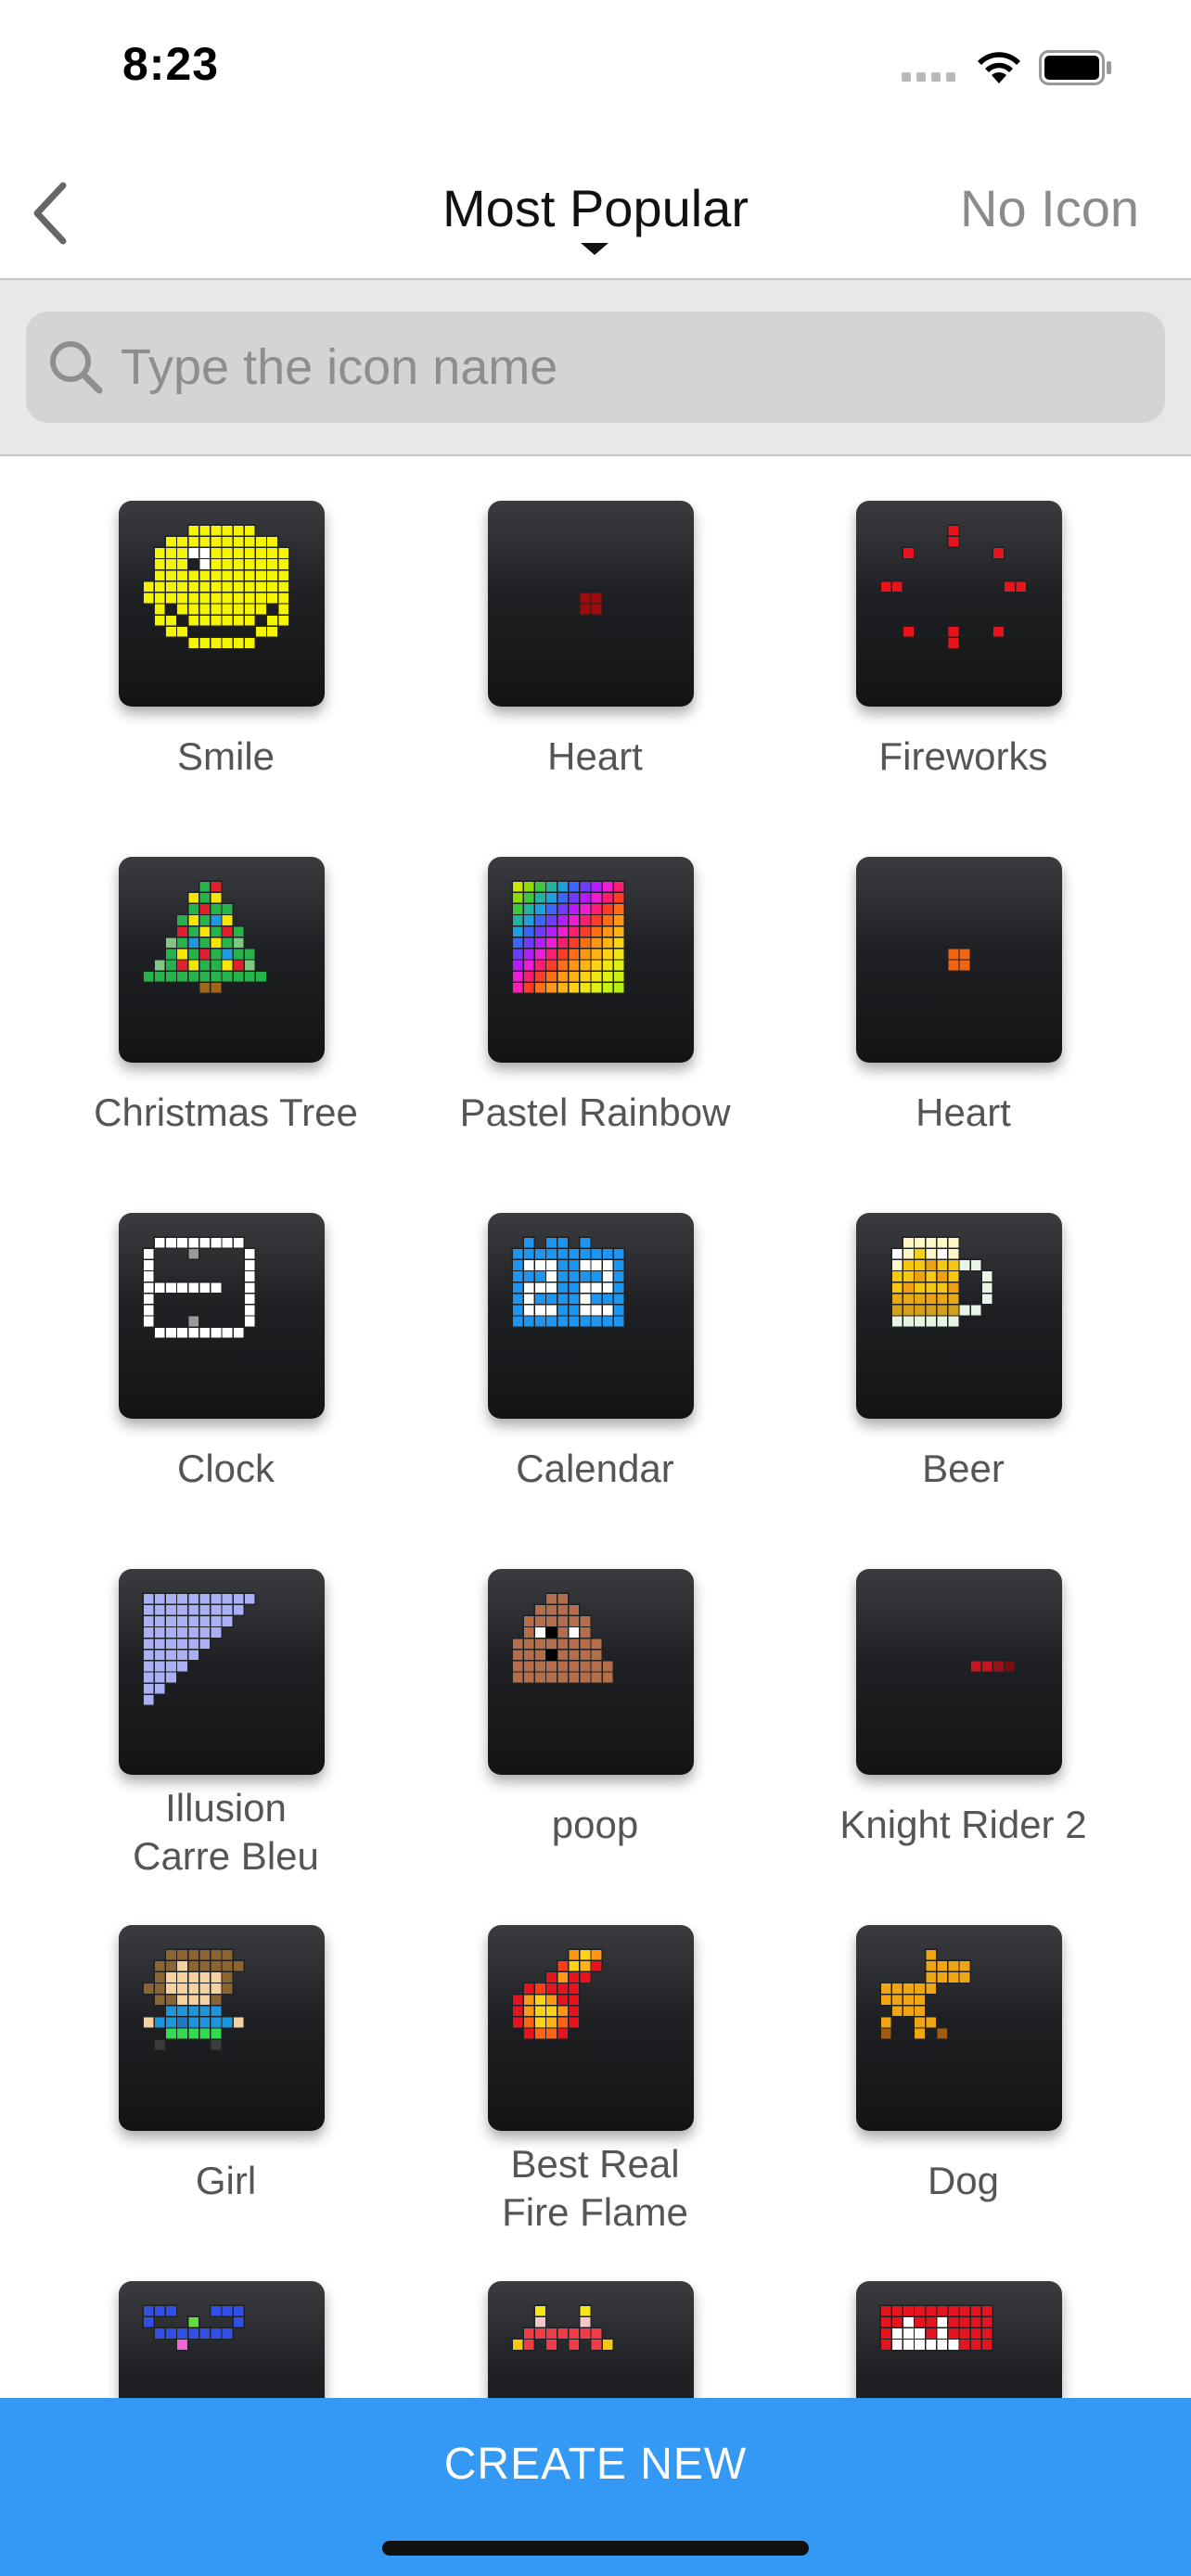  I want to click on dropdown-caret-icon, so click(594, 249).